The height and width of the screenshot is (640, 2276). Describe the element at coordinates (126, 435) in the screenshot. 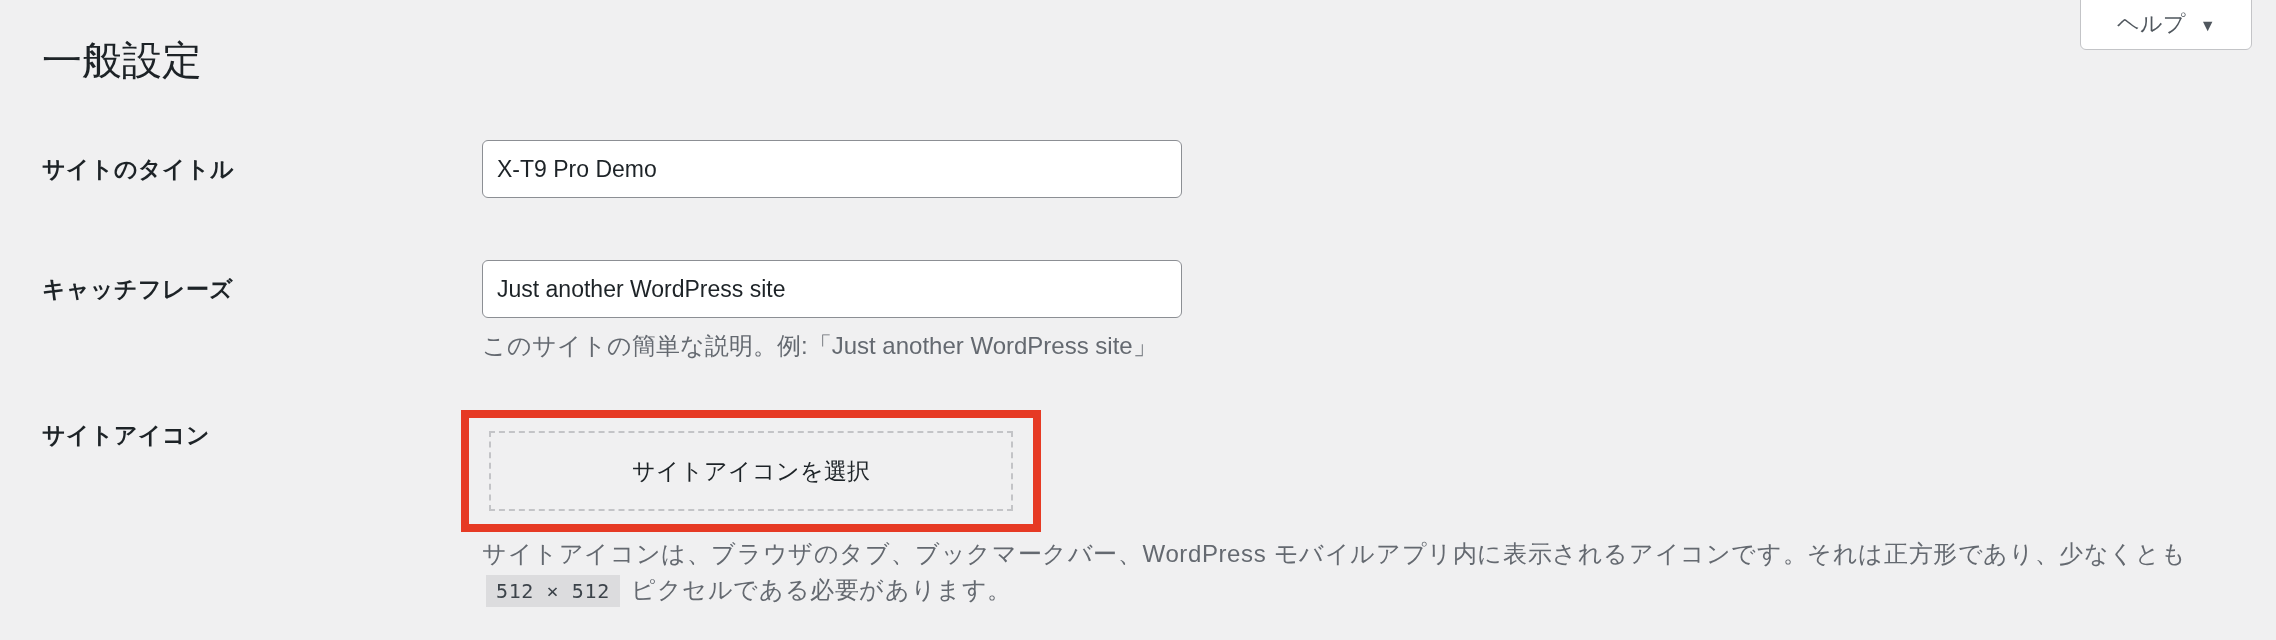

I see `field-label: サイトアイコン` at that location.